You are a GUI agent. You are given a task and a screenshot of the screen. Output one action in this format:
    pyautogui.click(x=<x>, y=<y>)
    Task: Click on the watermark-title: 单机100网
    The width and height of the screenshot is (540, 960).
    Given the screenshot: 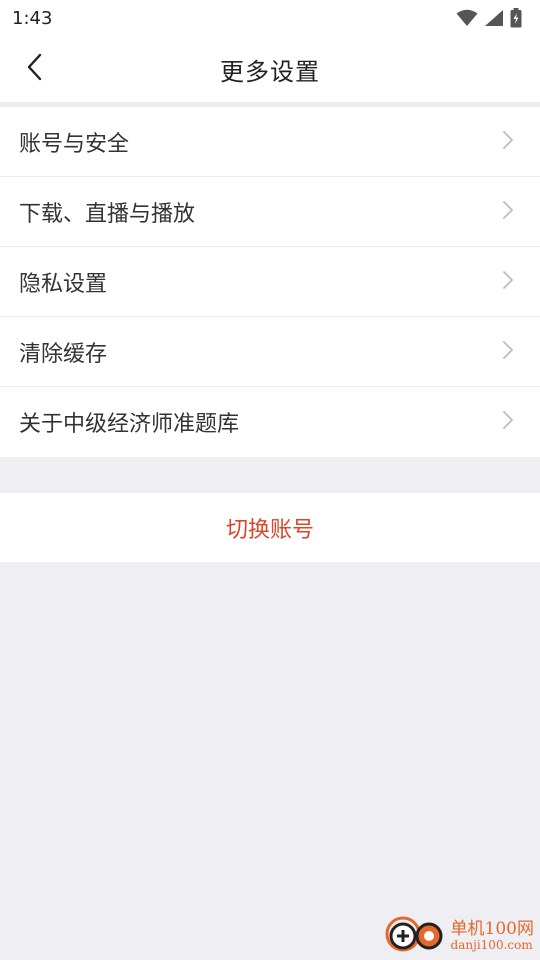 What is the action you would take?
    pyautogui.click(x=492, y=929)
    